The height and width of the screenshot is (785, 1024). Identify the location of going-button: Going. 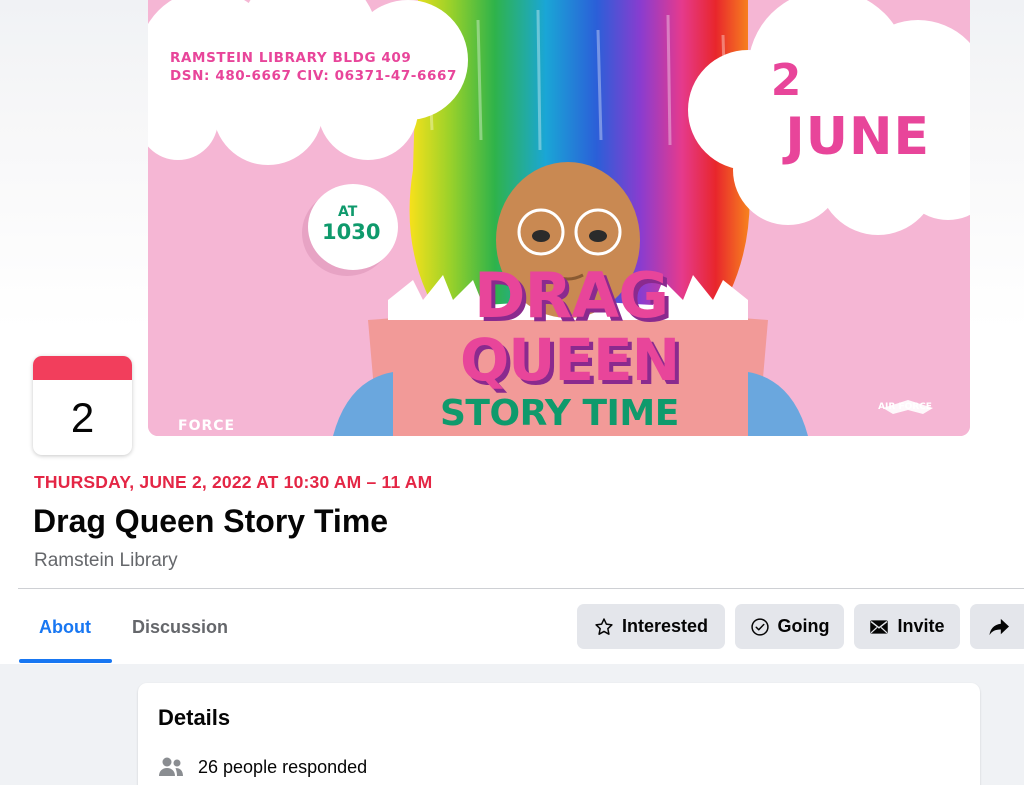
(789, 626).